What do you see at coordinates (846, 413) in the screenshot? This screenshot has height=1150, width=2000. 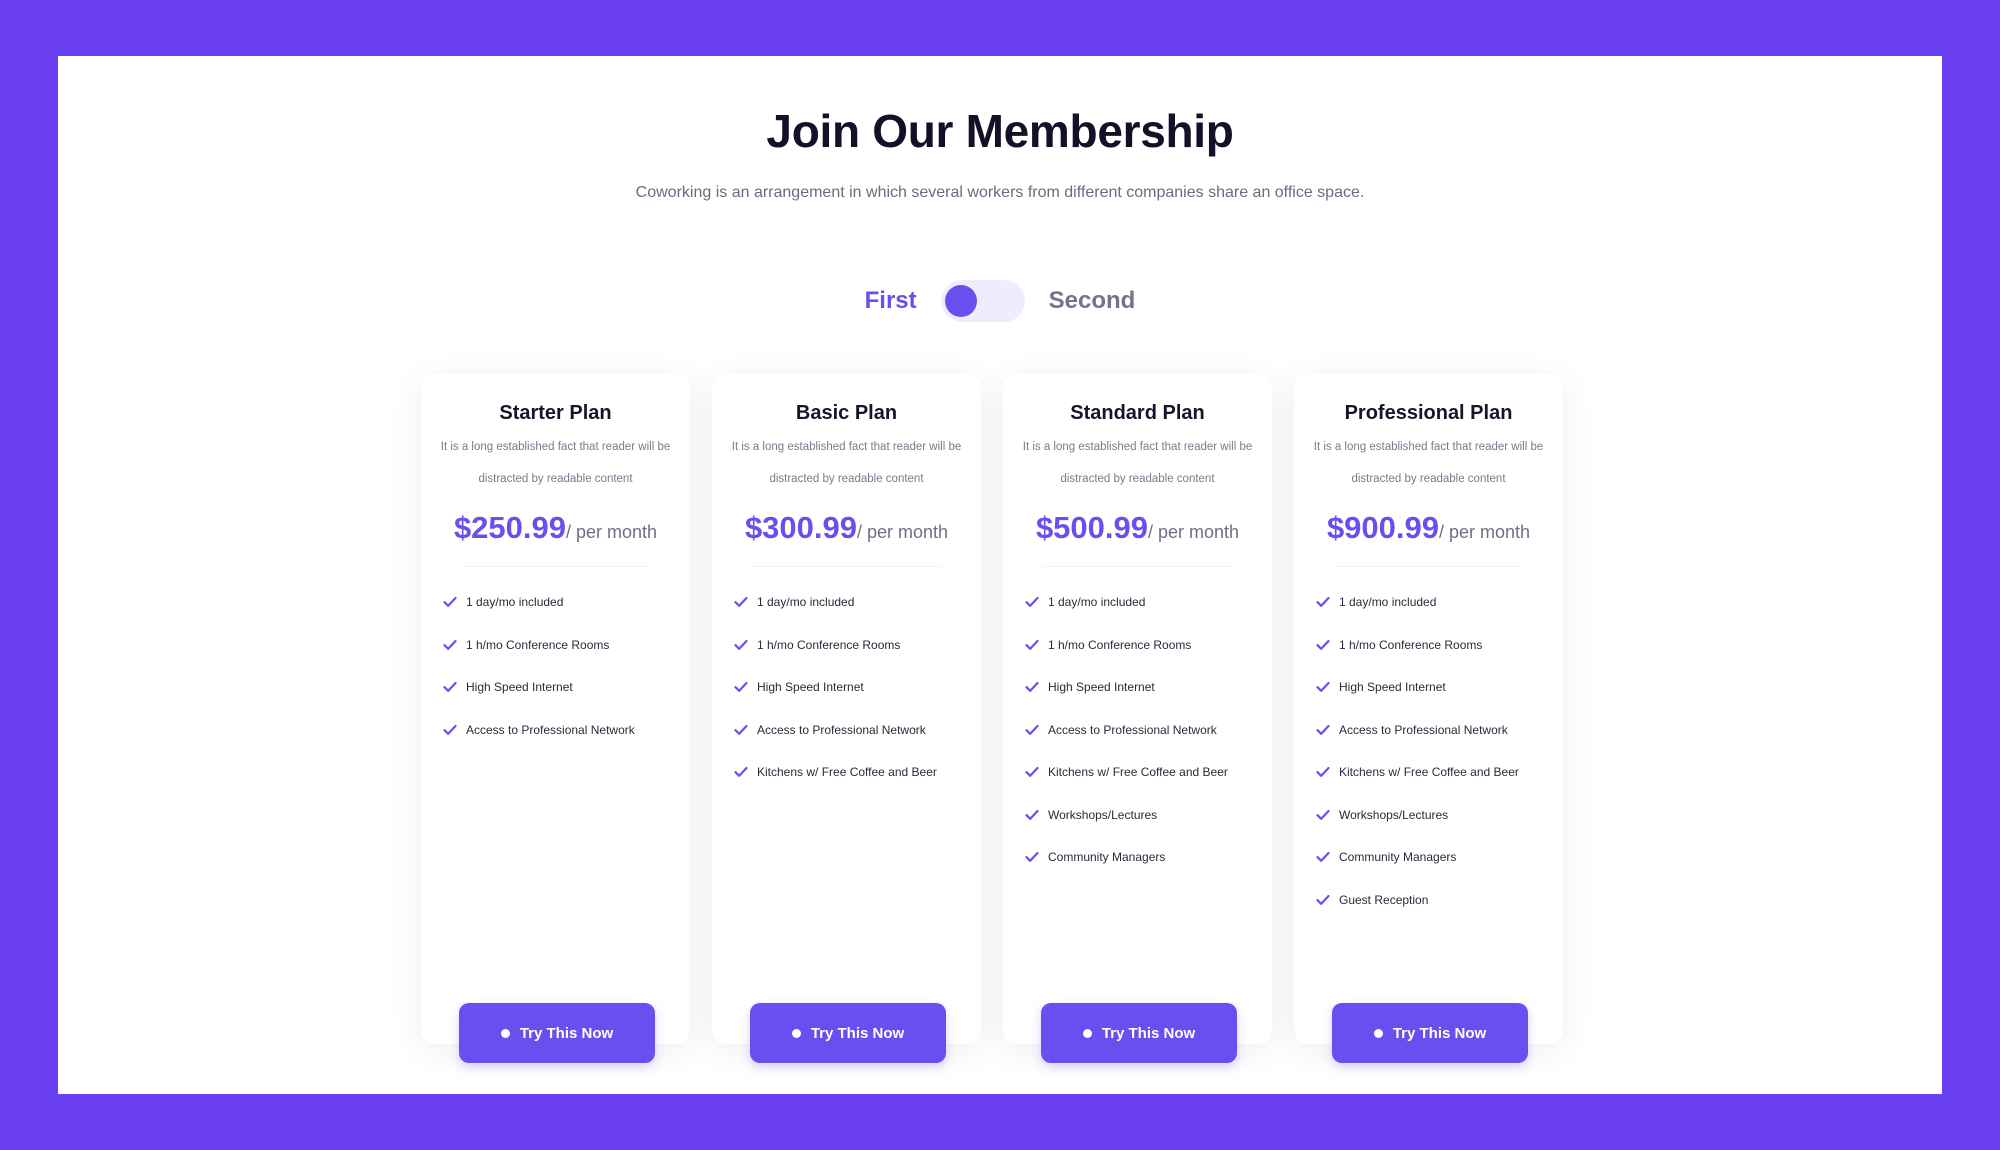 I see `plan-name: Basic Plan` at bounding box center [846, 413].